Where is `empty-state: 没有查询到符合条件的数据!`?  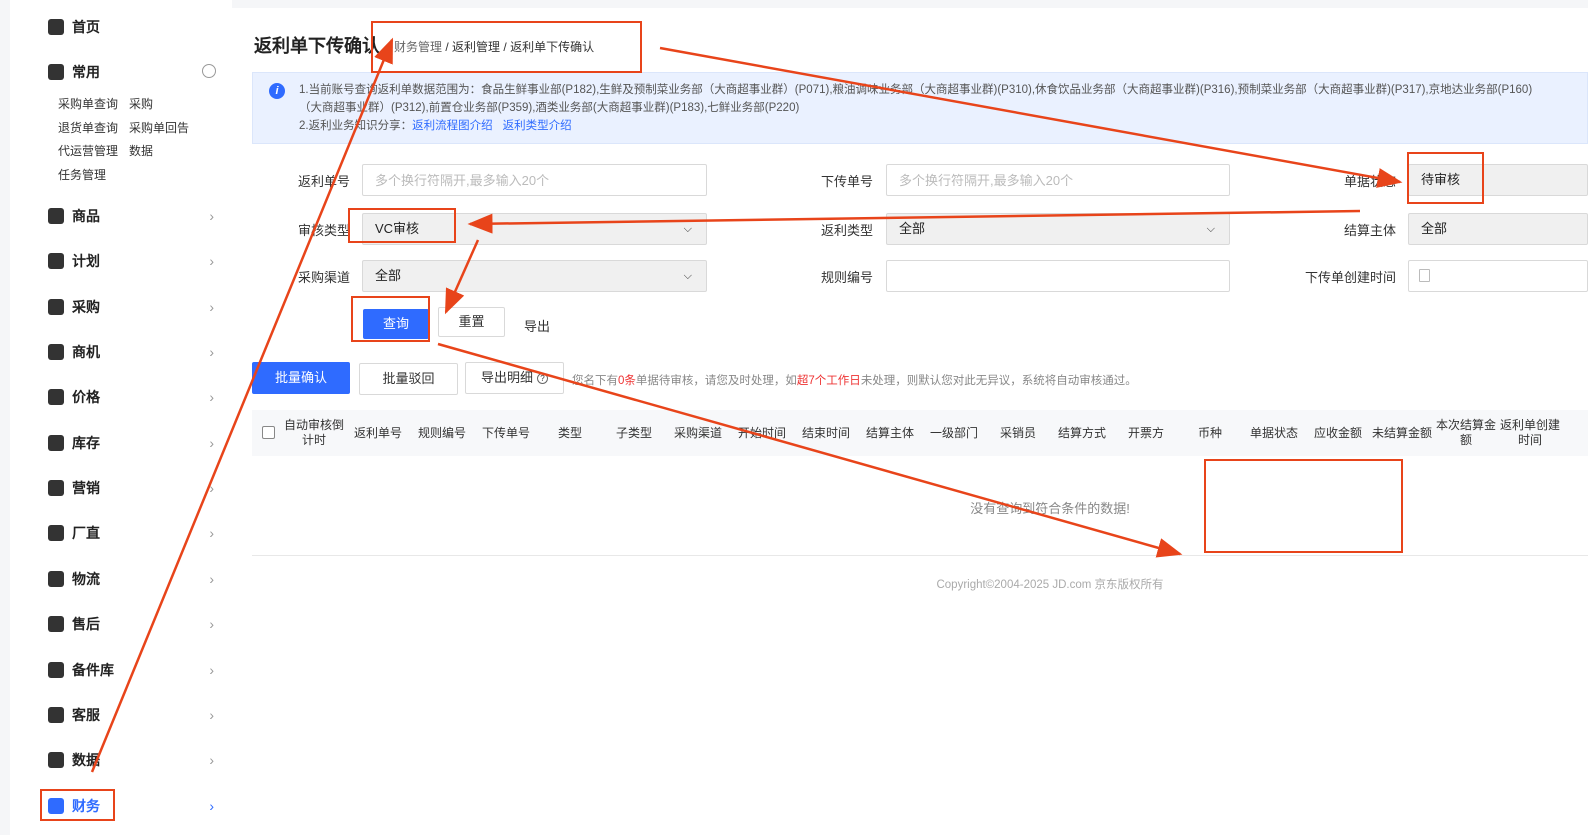 empty-state: 没有查询到符合条件的数据! is located at coordinates (1050, 508).